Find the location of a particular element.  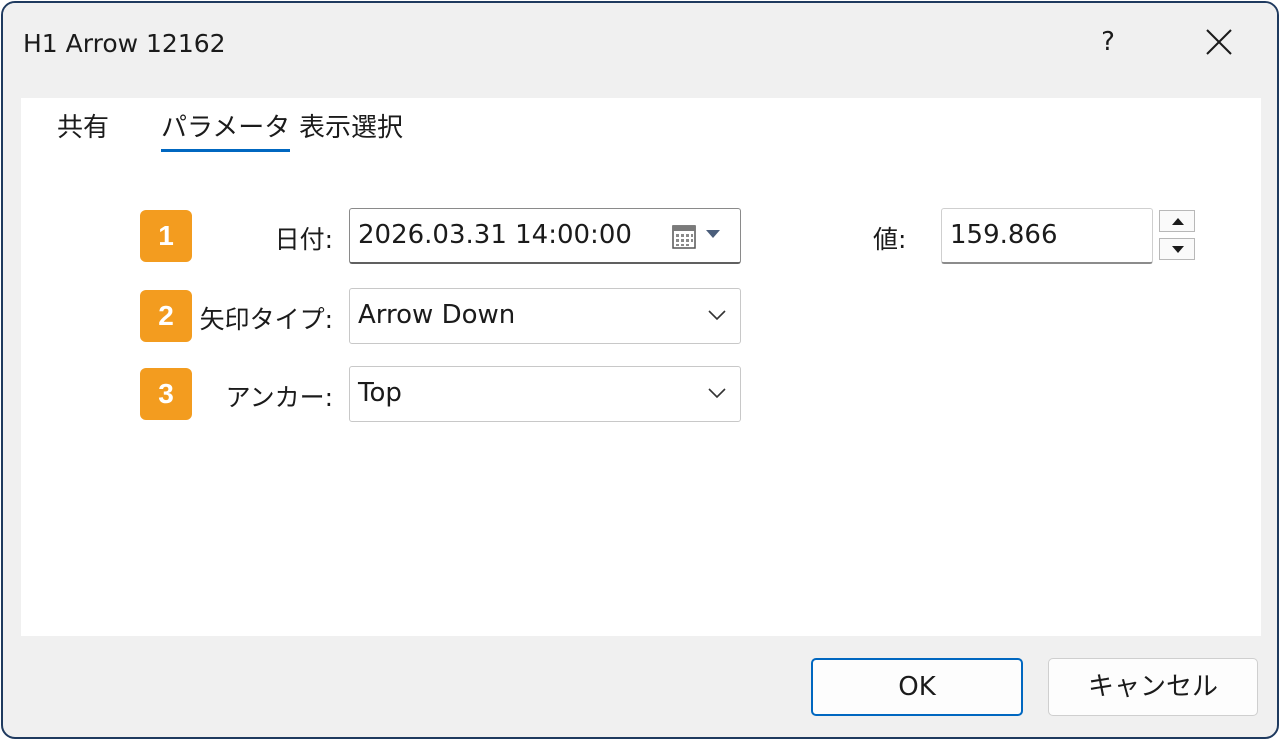

value-spin-up is located at coordinates (1177, 221).